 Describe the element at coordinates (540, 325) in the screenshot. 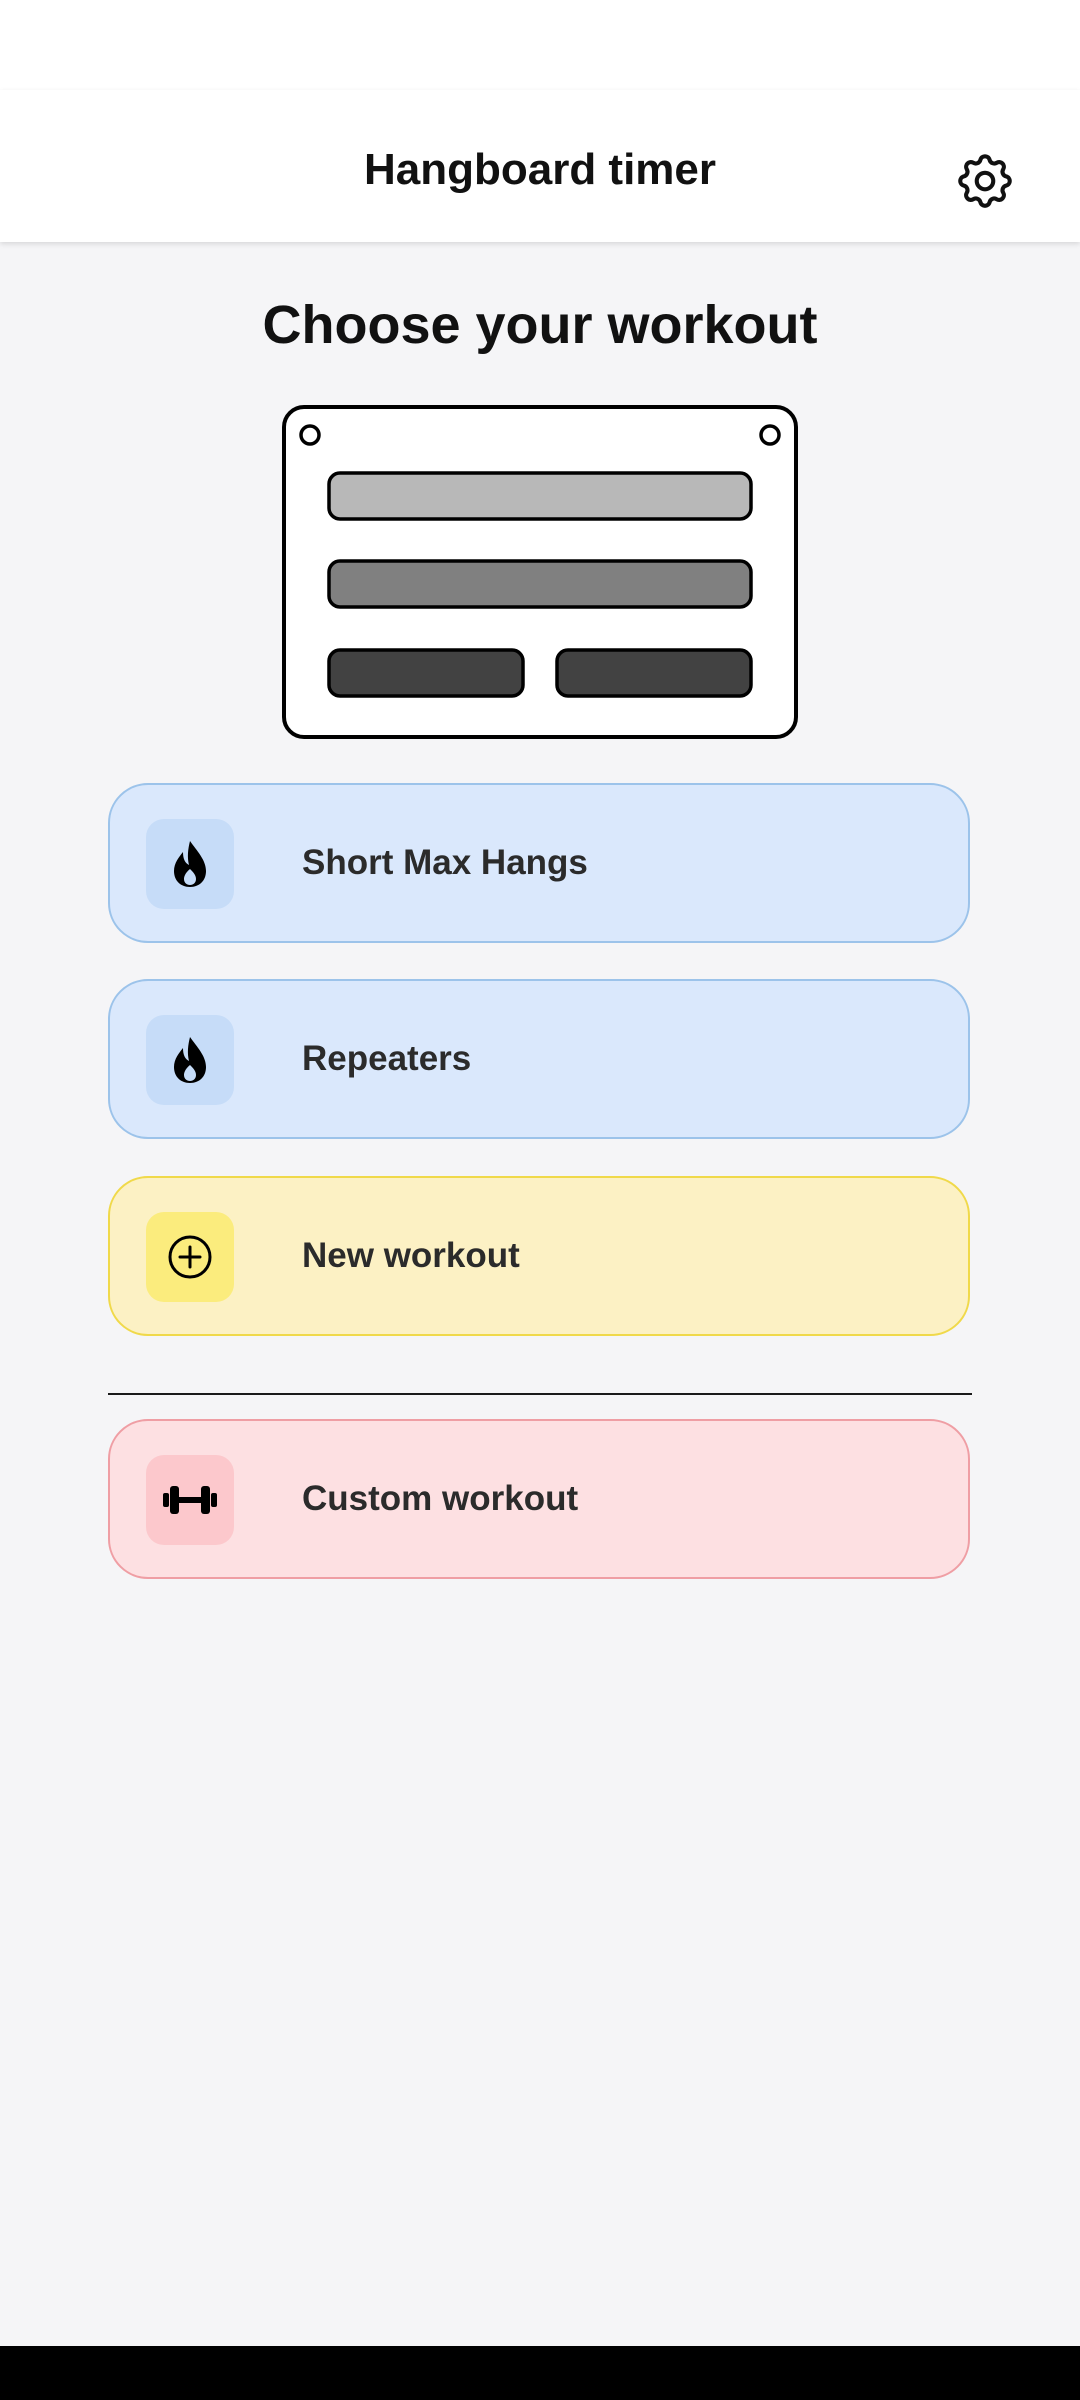

I see `page-title: Choose your workout` at that location.